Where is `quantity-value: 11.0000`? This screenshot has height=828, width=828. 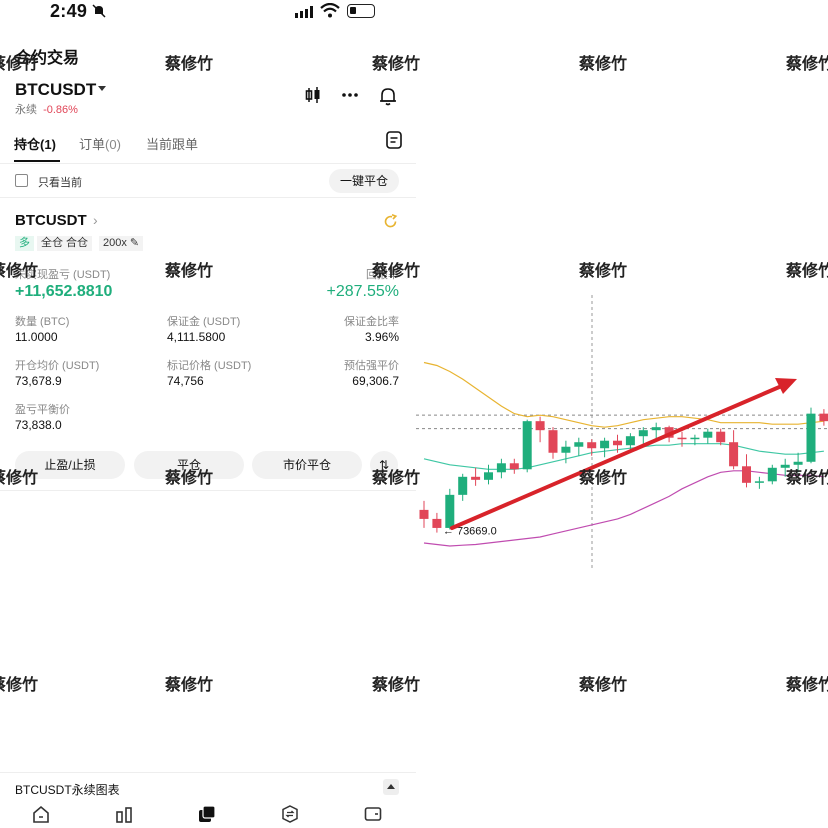
quantity-value: 11.0000 is located at coordinates (36, 337).